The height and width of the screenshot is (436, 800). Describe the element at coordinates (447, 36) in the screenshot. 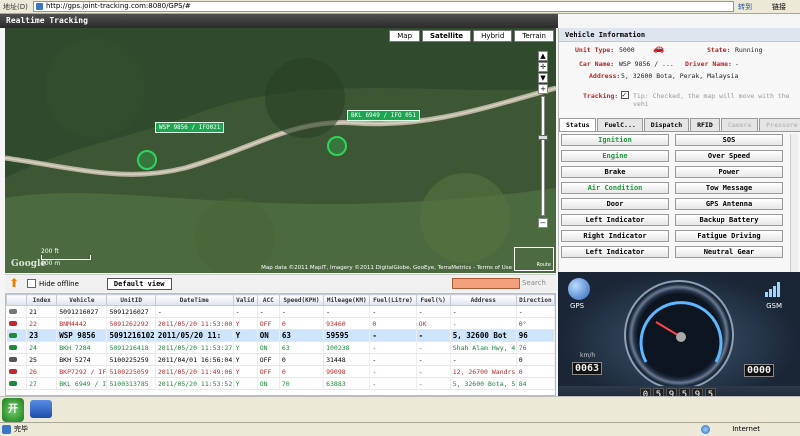

I see `map-type-satellite: Satellite` at that location.